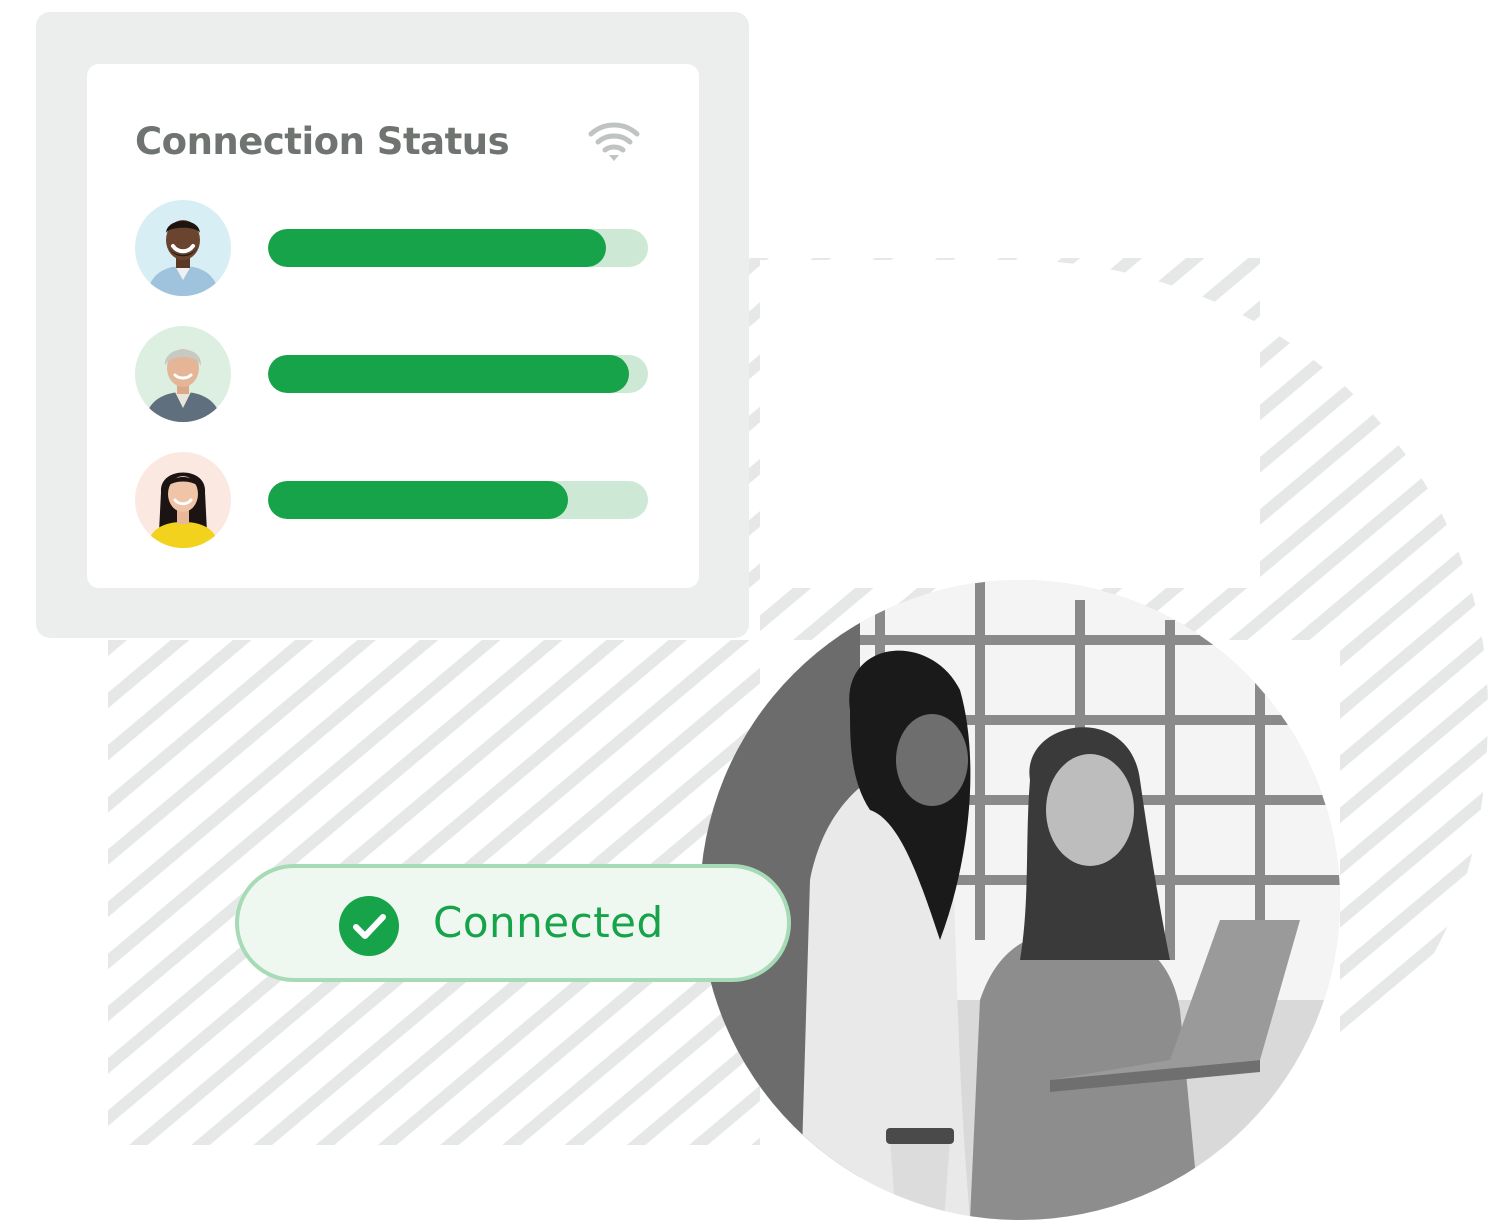  I want to click on status-label: Connected, so click(548, 922).